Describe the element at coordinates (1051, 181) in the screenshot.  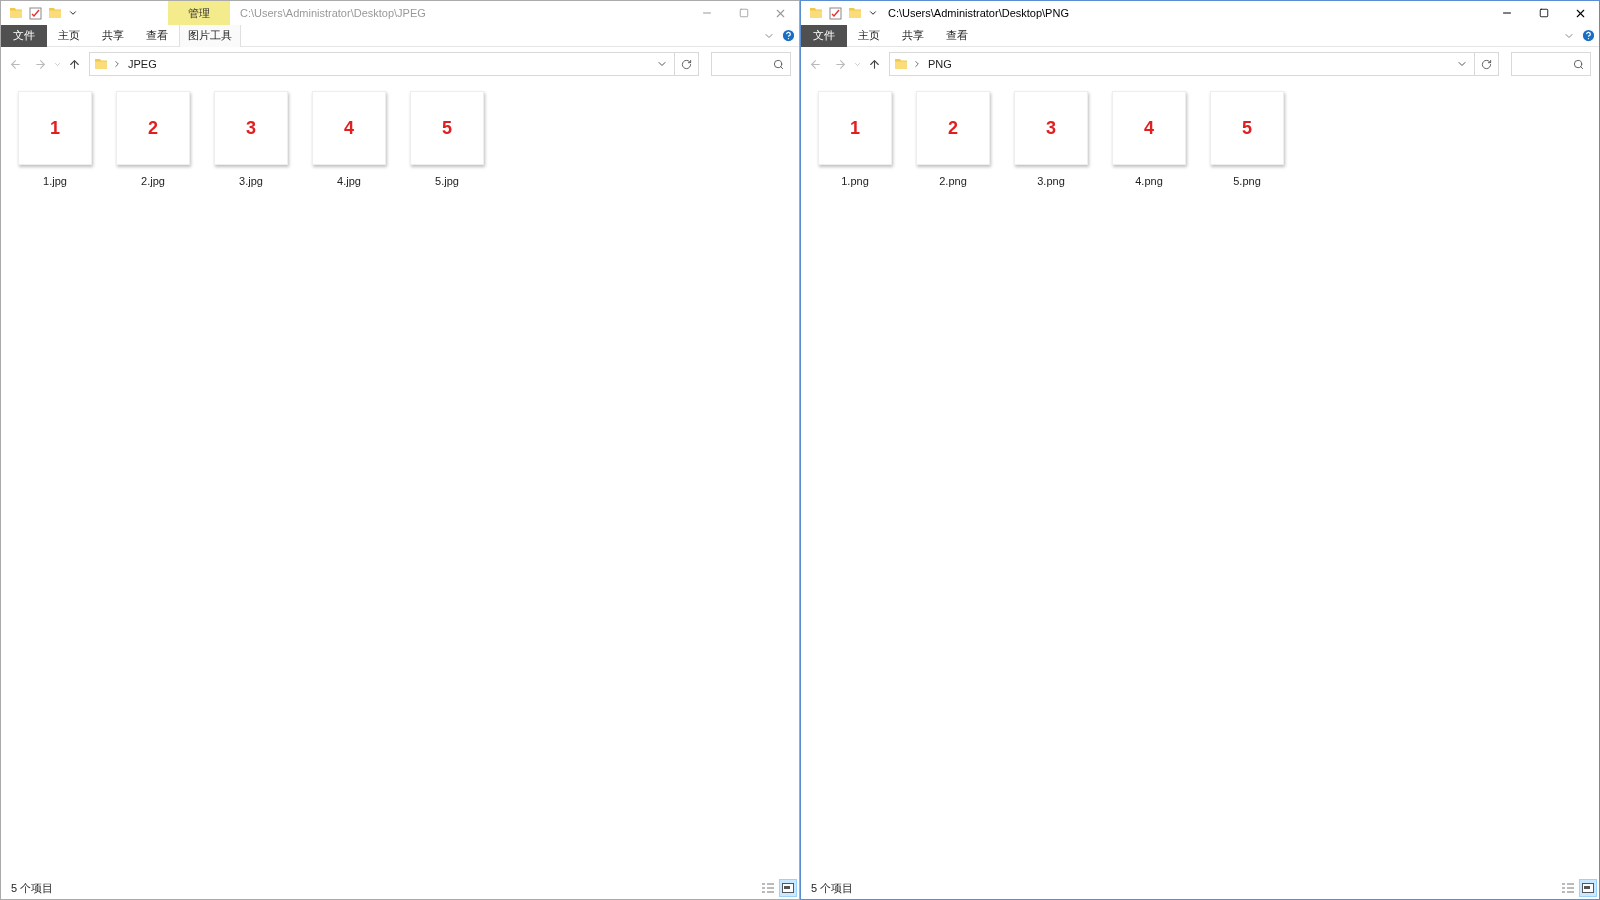
I see `file-name: 3.png` at that location.